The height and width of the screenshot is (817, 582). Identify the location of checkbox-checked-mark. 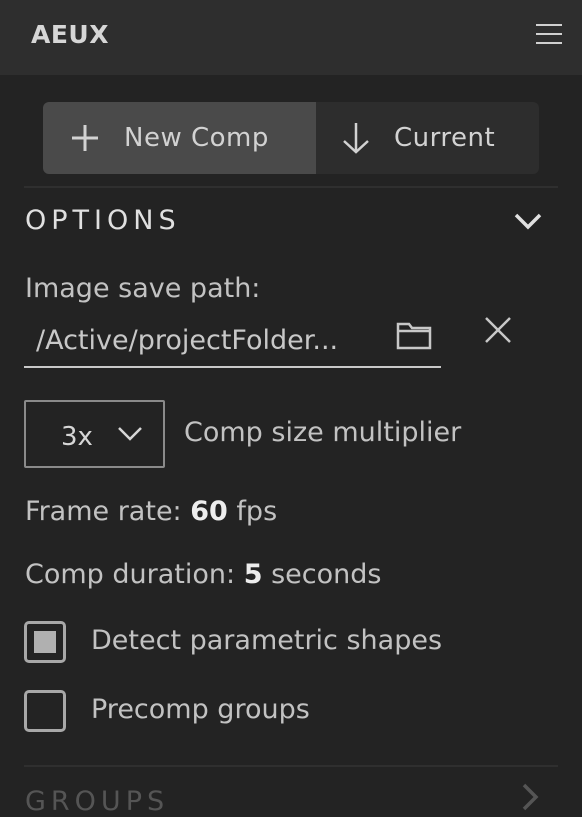
(45, 642).